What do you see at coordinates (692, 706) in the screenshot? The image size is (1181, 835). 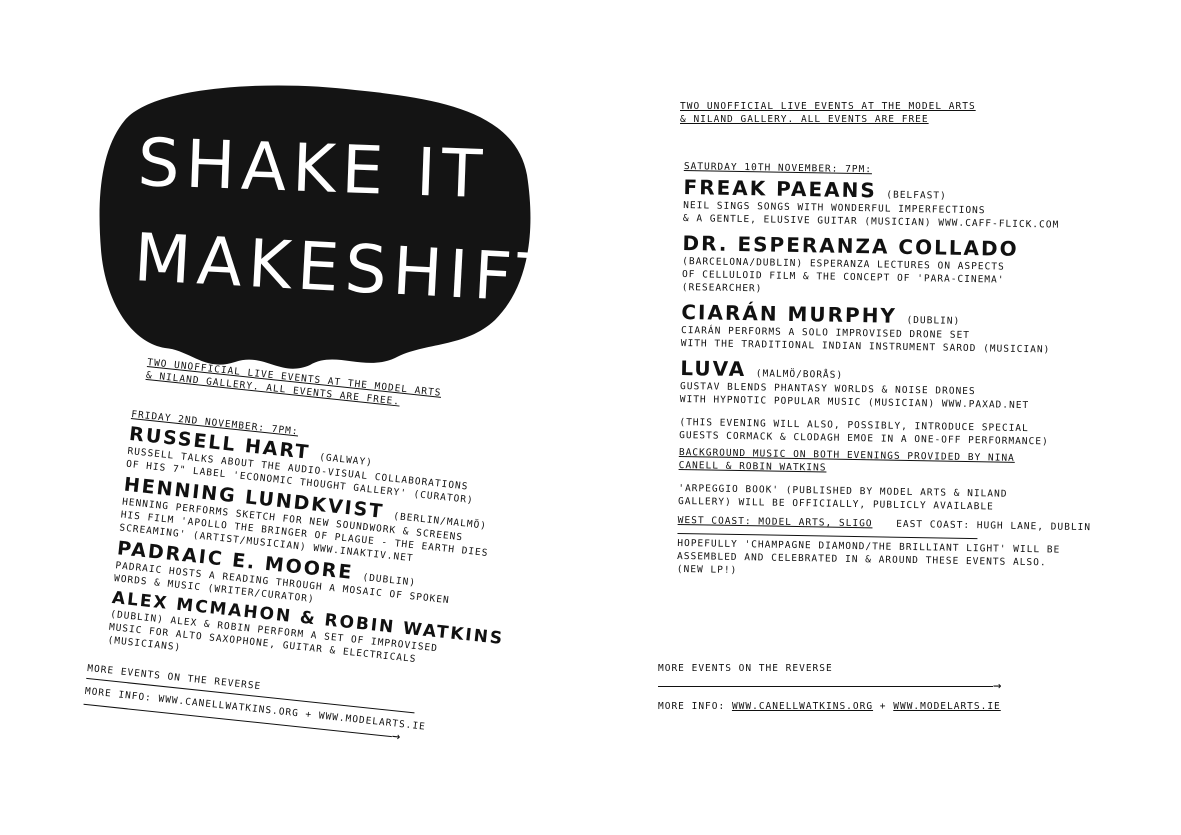 I see `more-info-label: MORE INFO:` at bounding box center [692, 706].